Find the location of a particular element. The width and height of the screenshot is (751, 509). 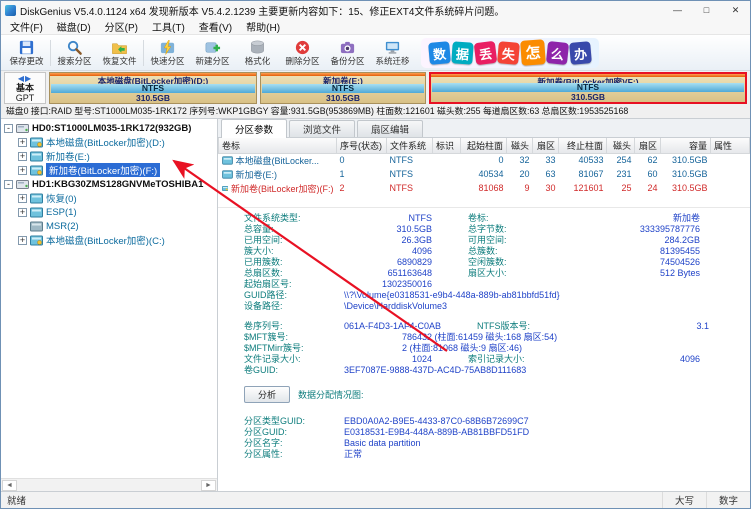

detail-label: 已用簇数: is located at coordinates (263, 262).